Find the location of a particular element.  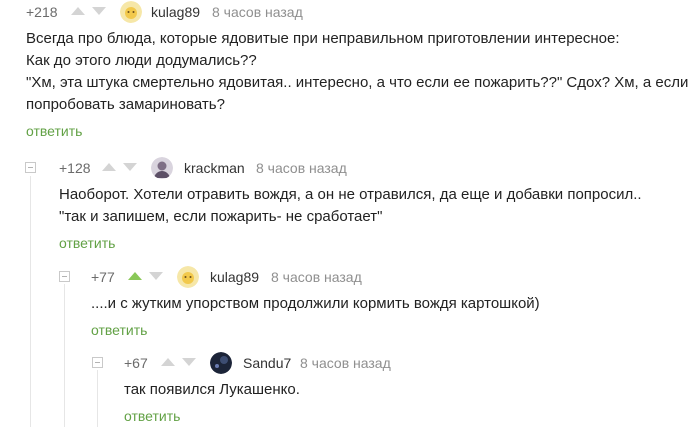

comment-line: Как до этого люди додумались?? is located at coordinates (141, 60).